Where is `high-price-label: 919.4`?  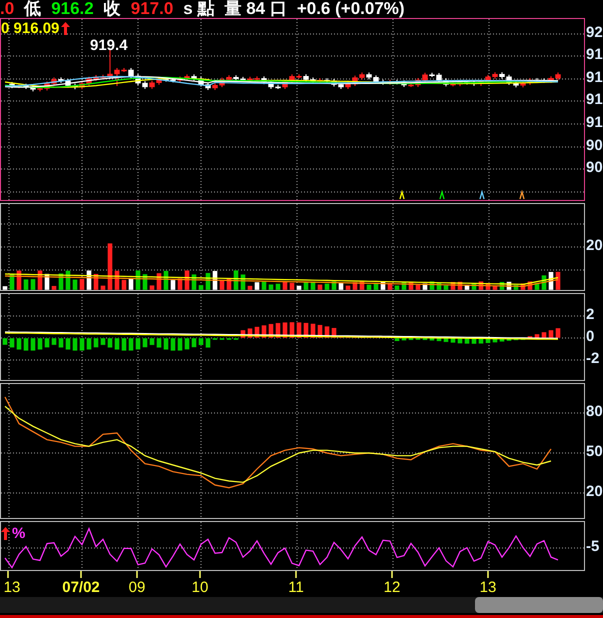 high-price-label: 919.4 is located at coordinates (109, 45).